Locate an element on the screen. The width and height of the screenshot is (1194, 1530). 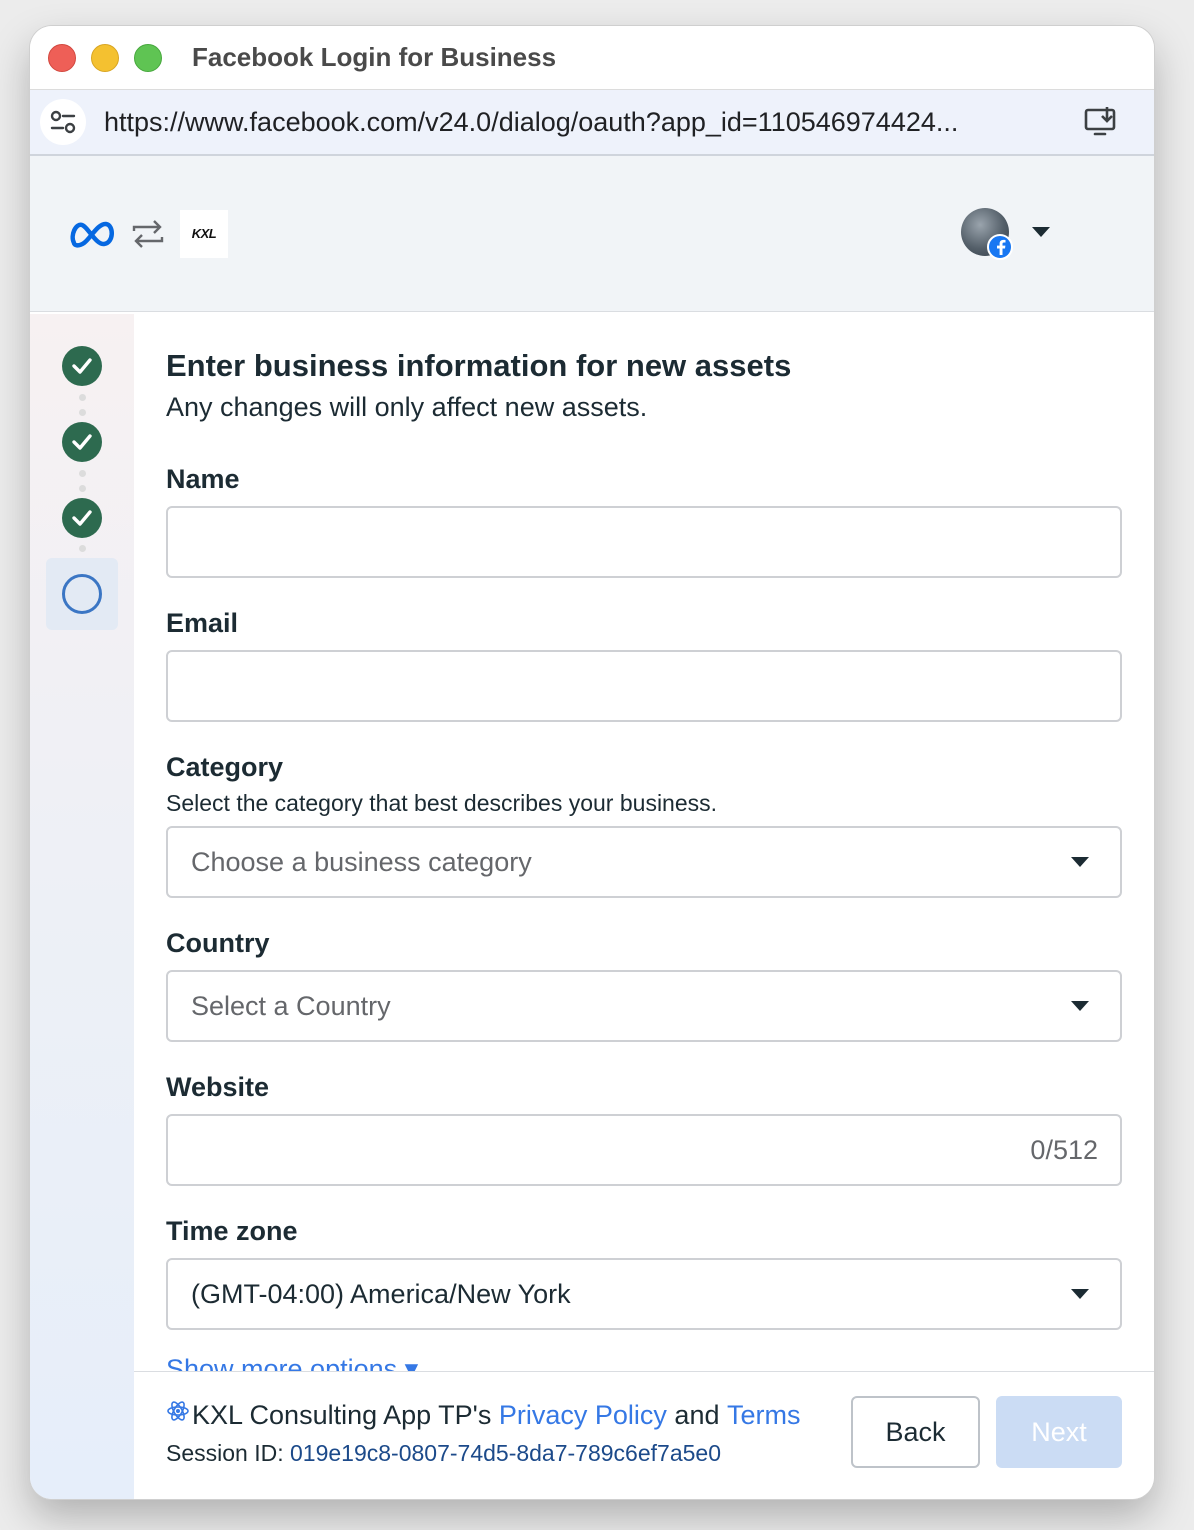
app-name: KXL Consulting App TP's is located at coordinates (342, 1415).